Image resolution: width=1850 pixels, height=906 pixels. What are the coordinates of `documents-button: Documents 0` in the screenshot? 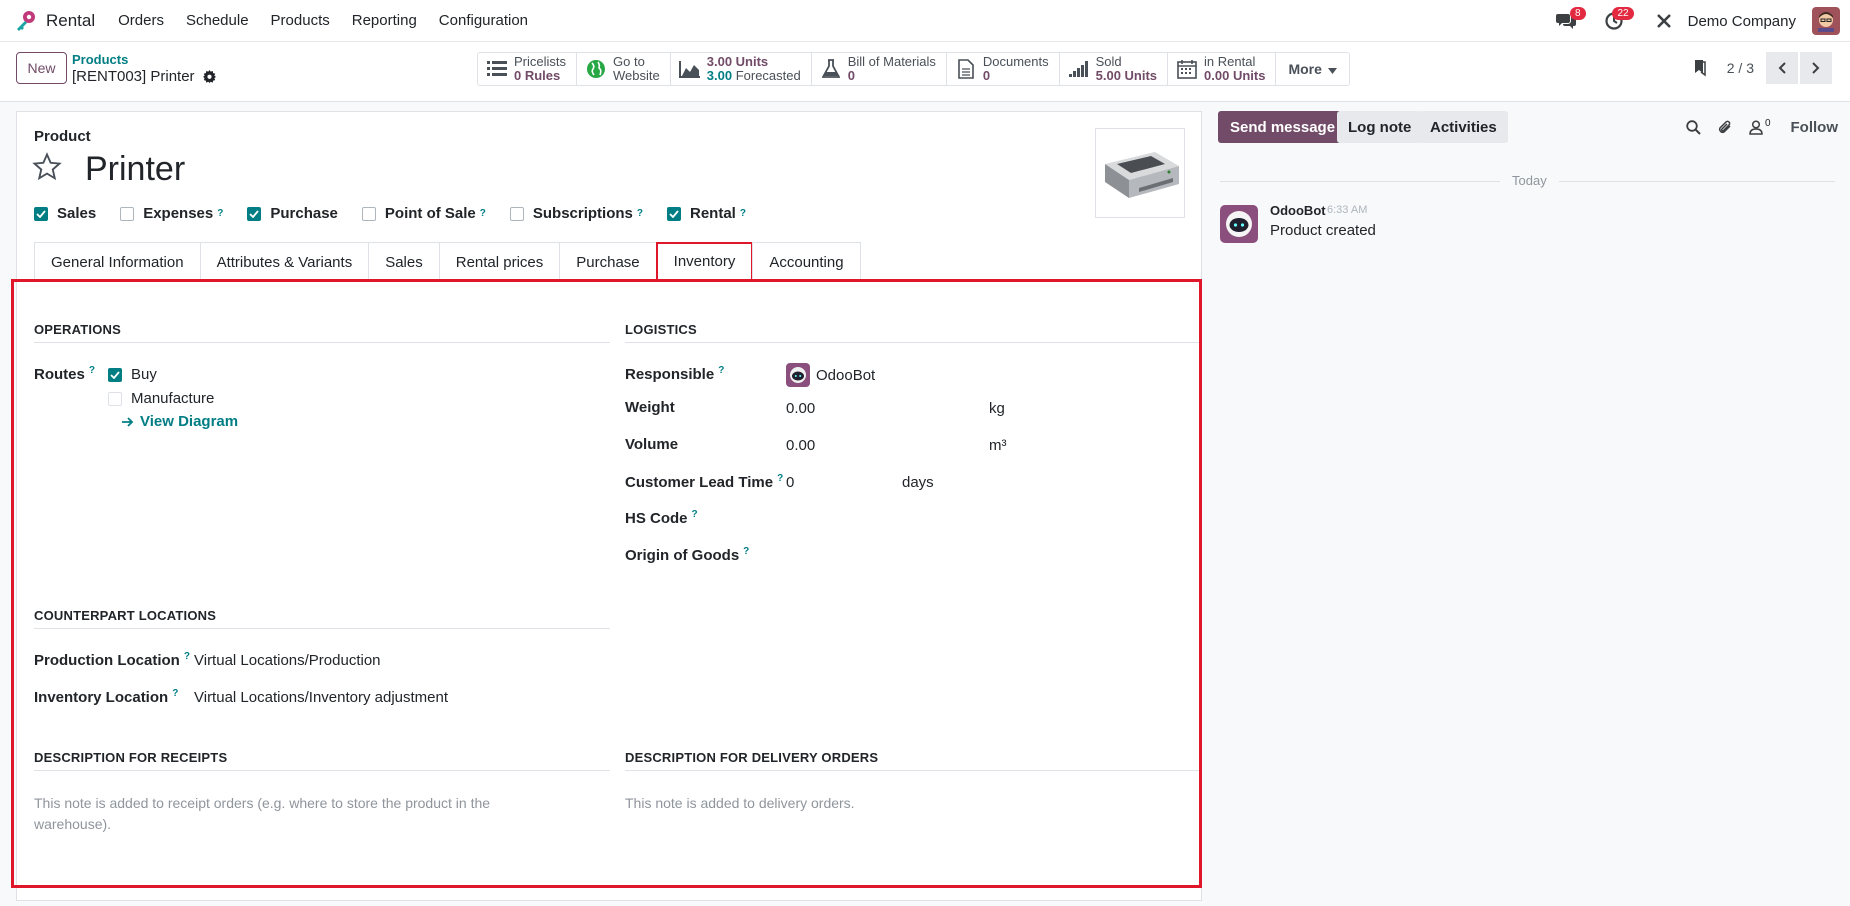 It's located at (1003, 69).